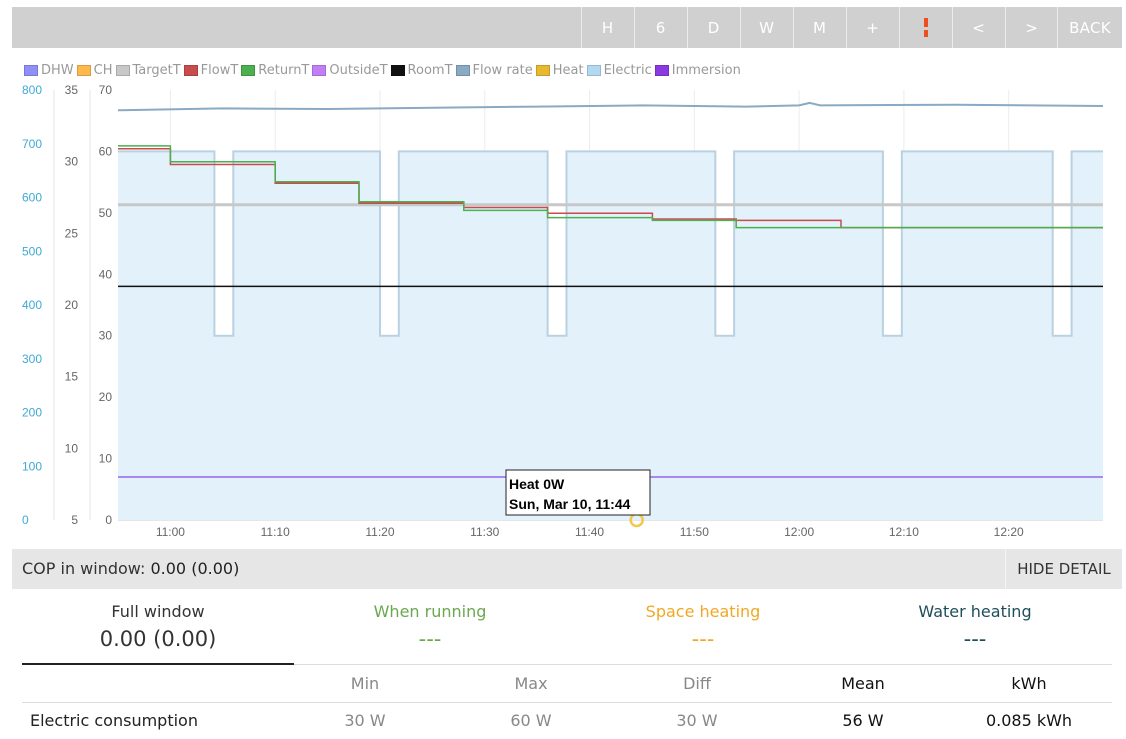 The image size is (1126, 739). What do you see at coordinates (72, 233) in the screenshot?
I see `temp-tick-label: 25` at bounding box center [72, 233].